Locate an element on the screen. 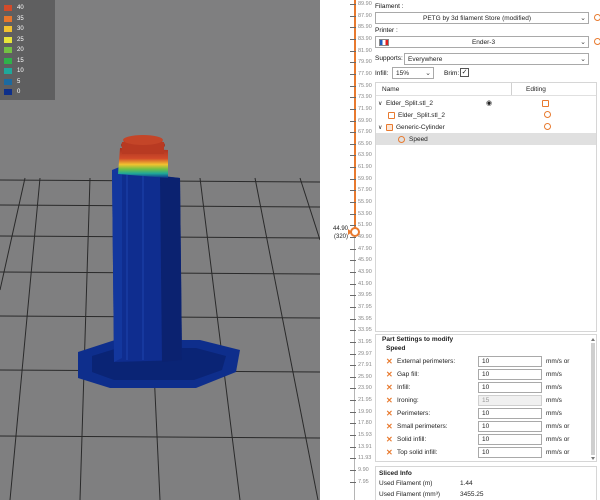 This screenshot has width=600, height=500. part-settings-gear-icon is located at coordinates (547, 114).